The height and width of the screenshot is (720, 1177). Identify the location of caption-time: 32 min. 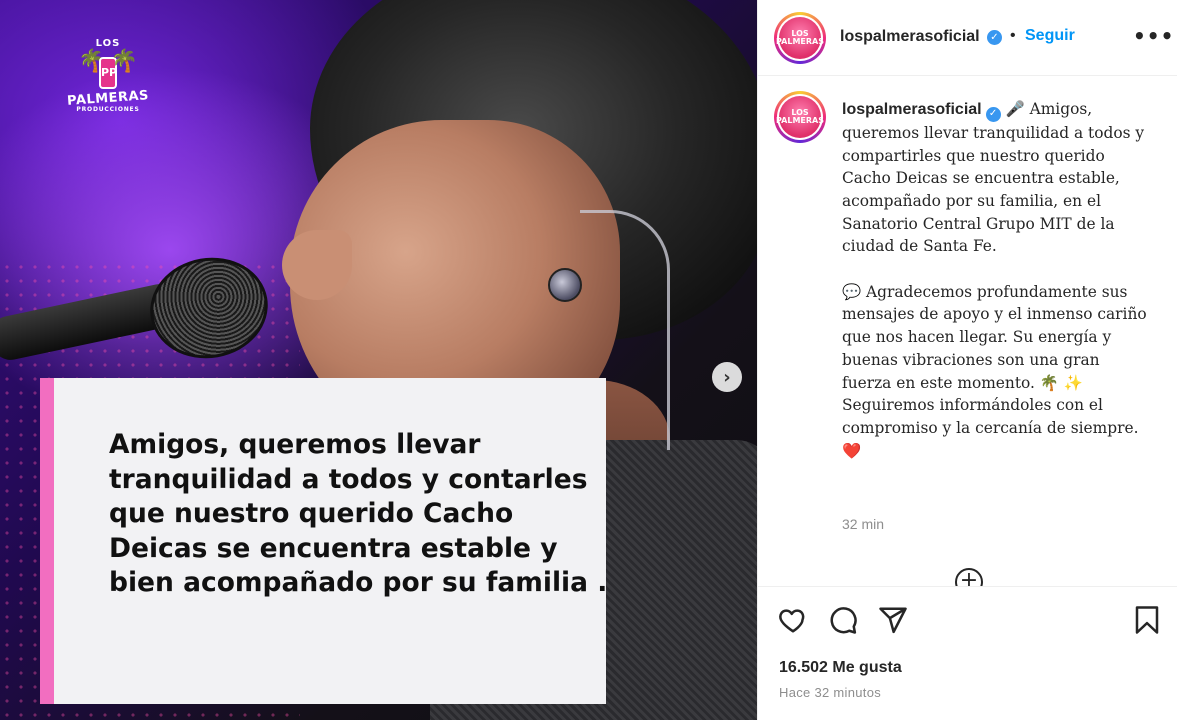
(863, 524).